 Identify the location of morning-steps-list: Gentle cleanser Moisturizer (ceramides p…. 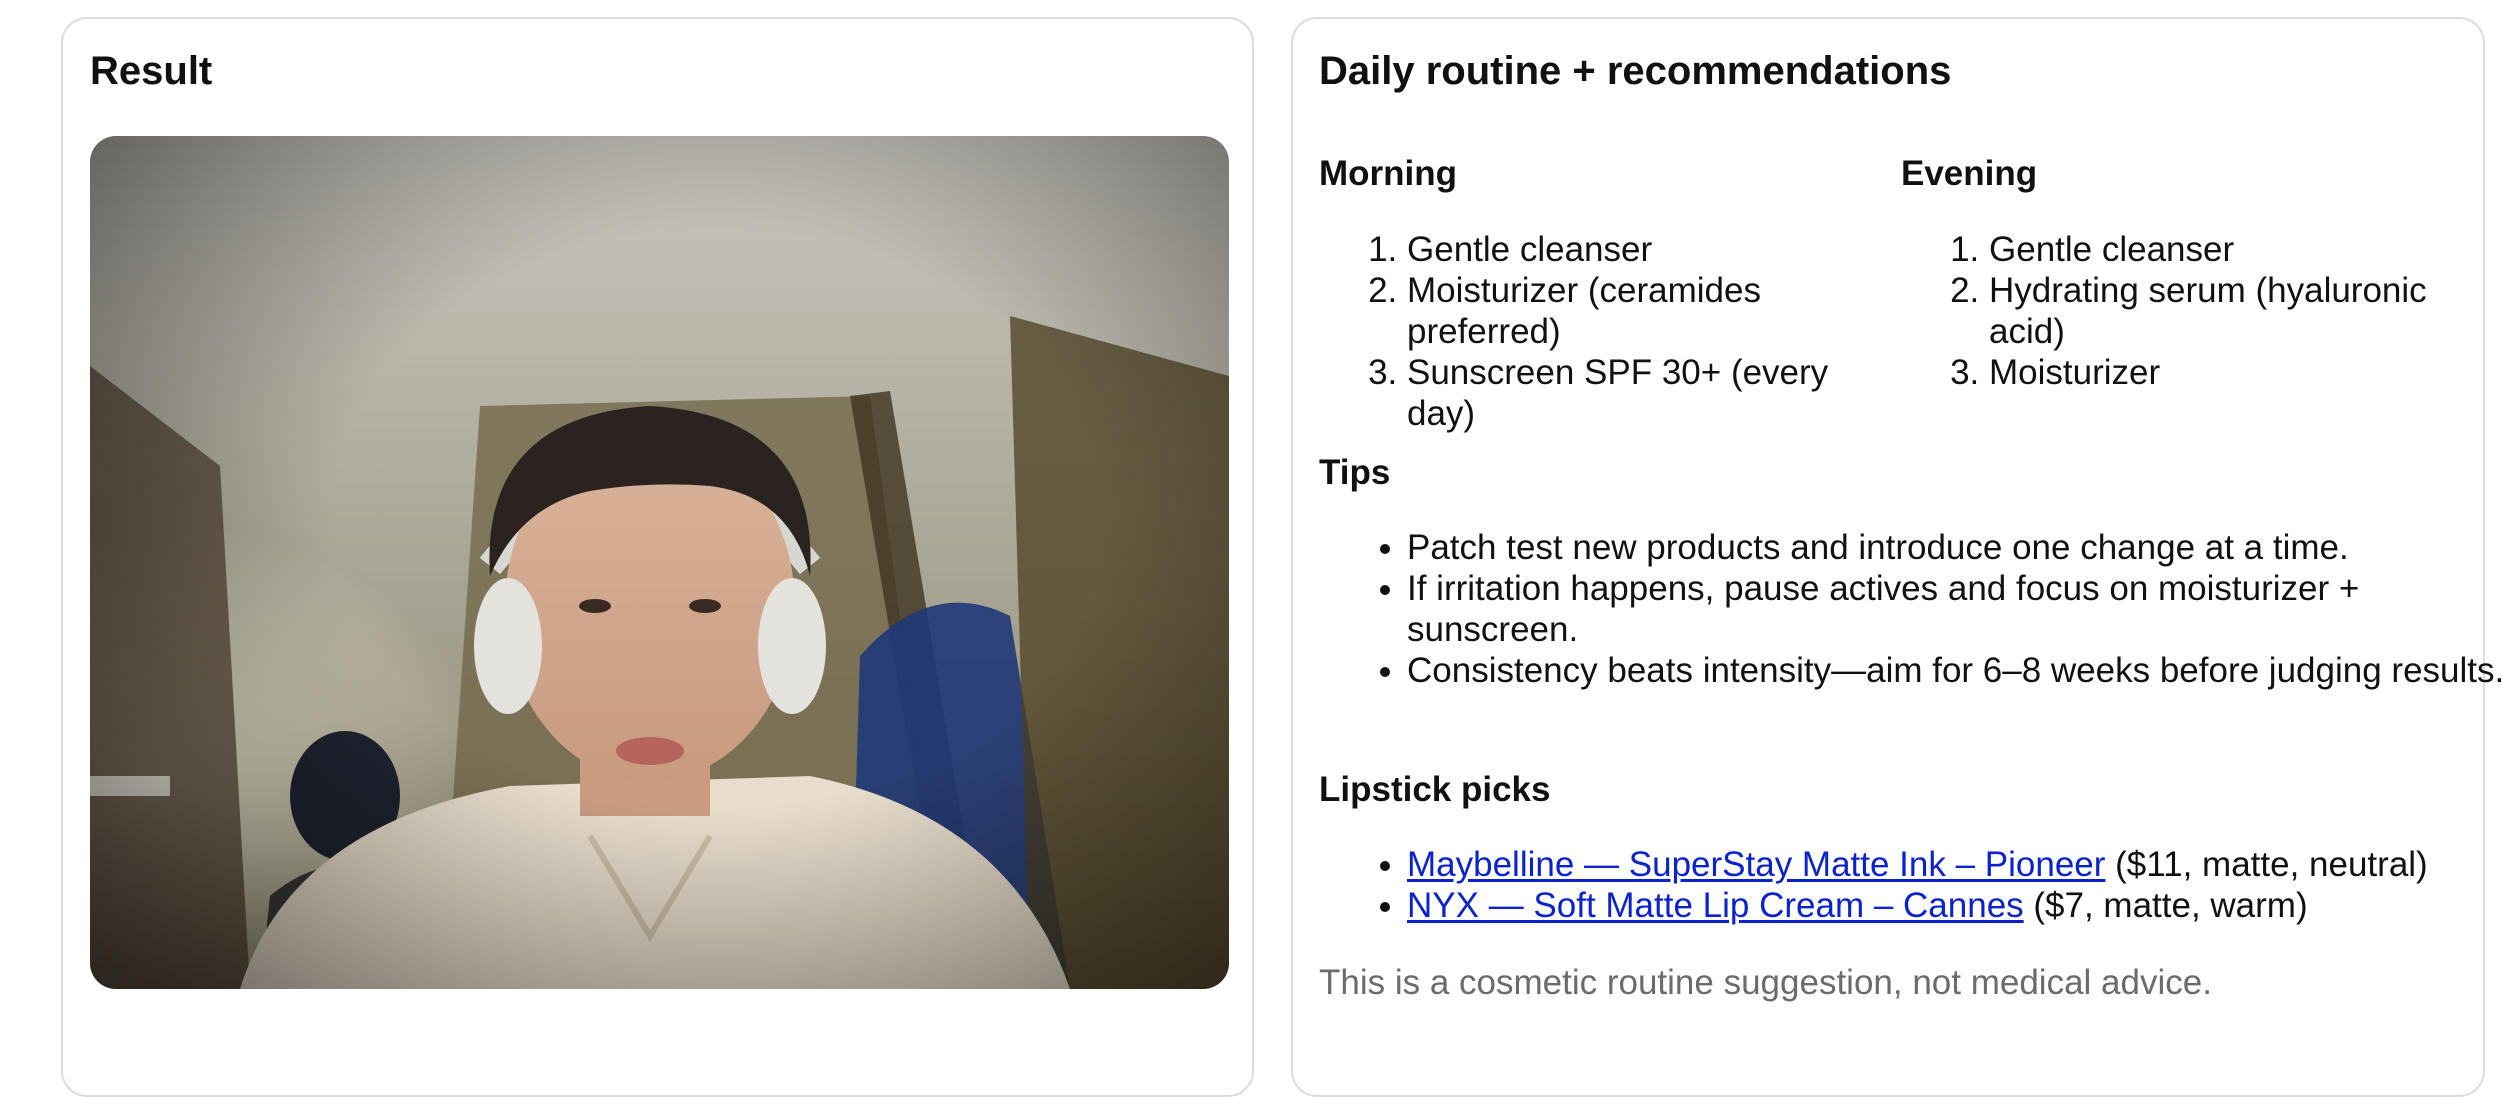
(1589, 331).